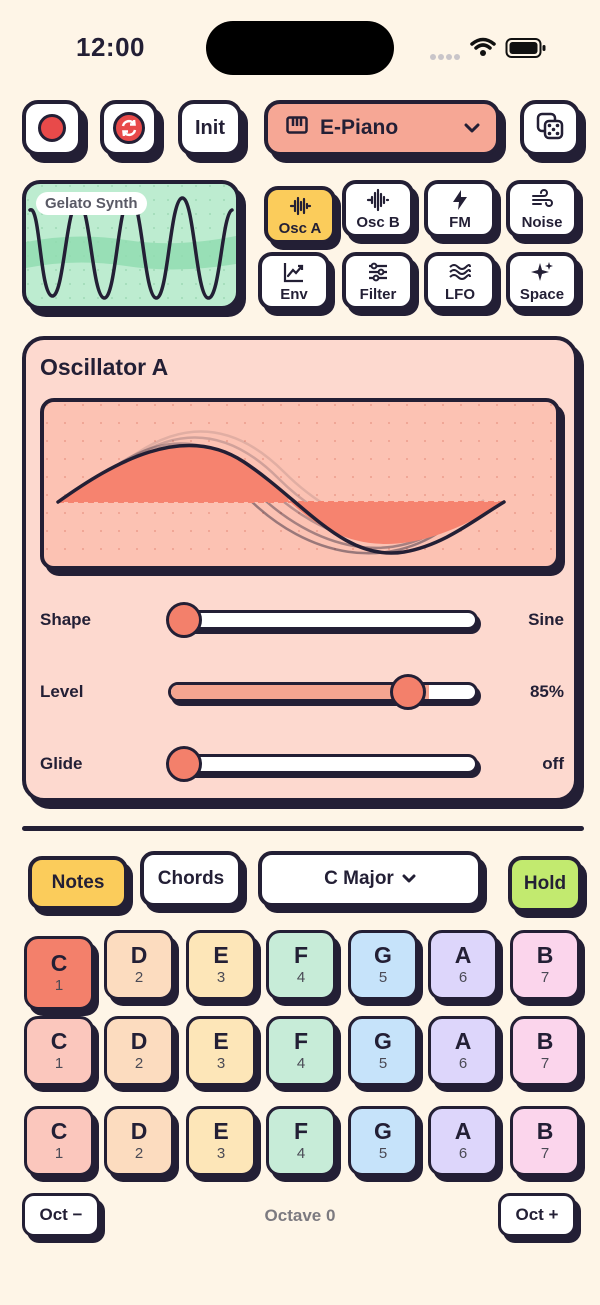  I want to click on slider-track-level, so click(323, 692).